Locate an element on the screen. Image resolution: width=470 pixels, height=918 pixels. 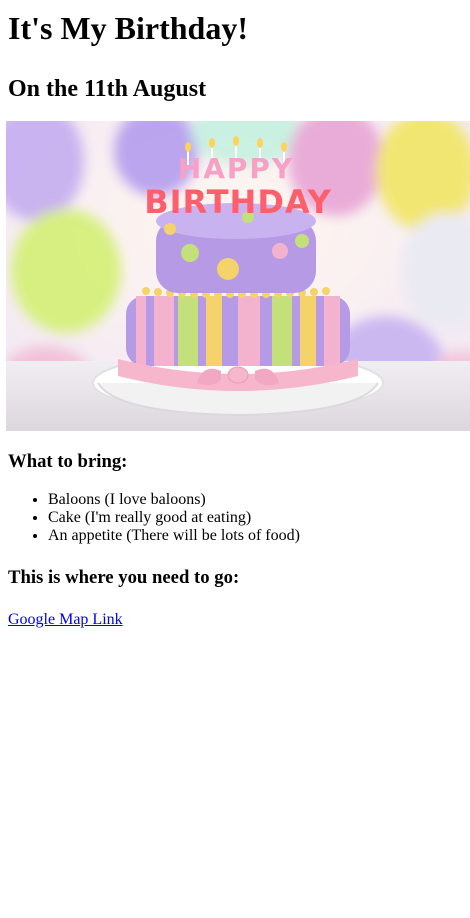
list-item: Cake (I'm really good at eating) is located at coordinates (255, 518).